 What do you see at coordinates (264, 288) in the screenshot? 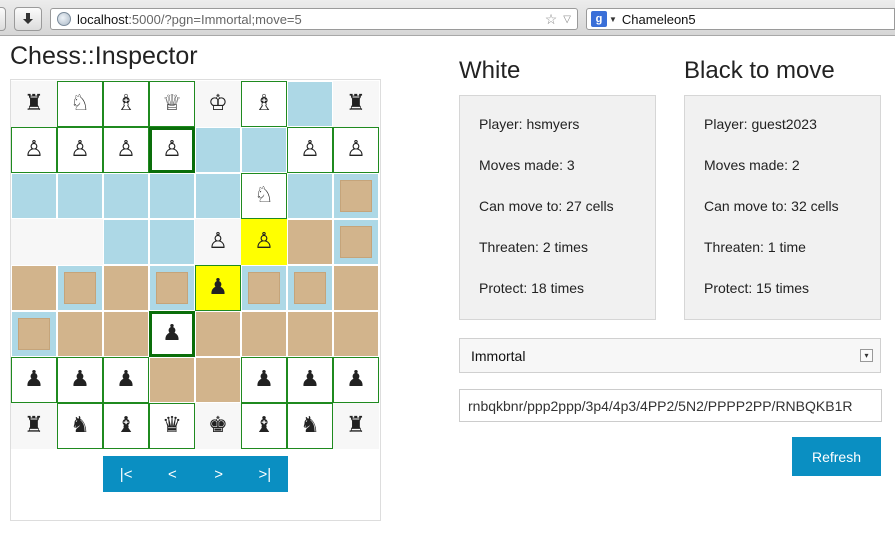
I see `square-f4` at bounding box center [264, 288].